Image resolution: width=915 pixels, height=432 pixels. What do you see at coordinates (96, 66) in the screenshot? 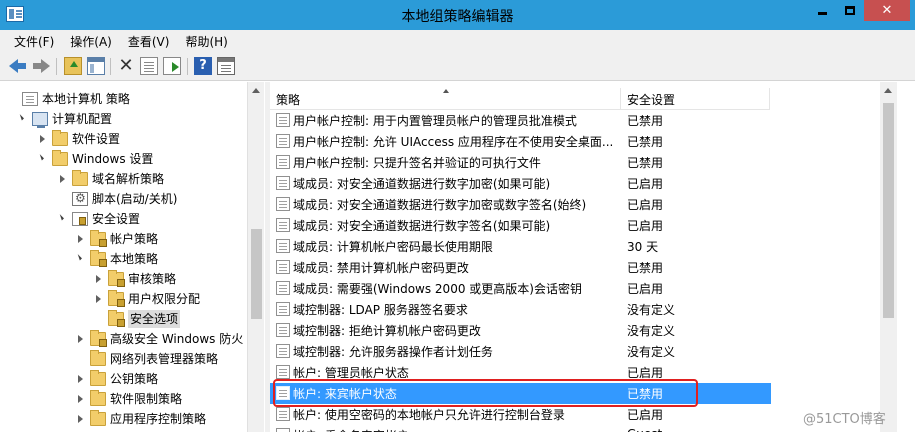
I see `show-hide-tree-icon` at bounding box center [96, 66].